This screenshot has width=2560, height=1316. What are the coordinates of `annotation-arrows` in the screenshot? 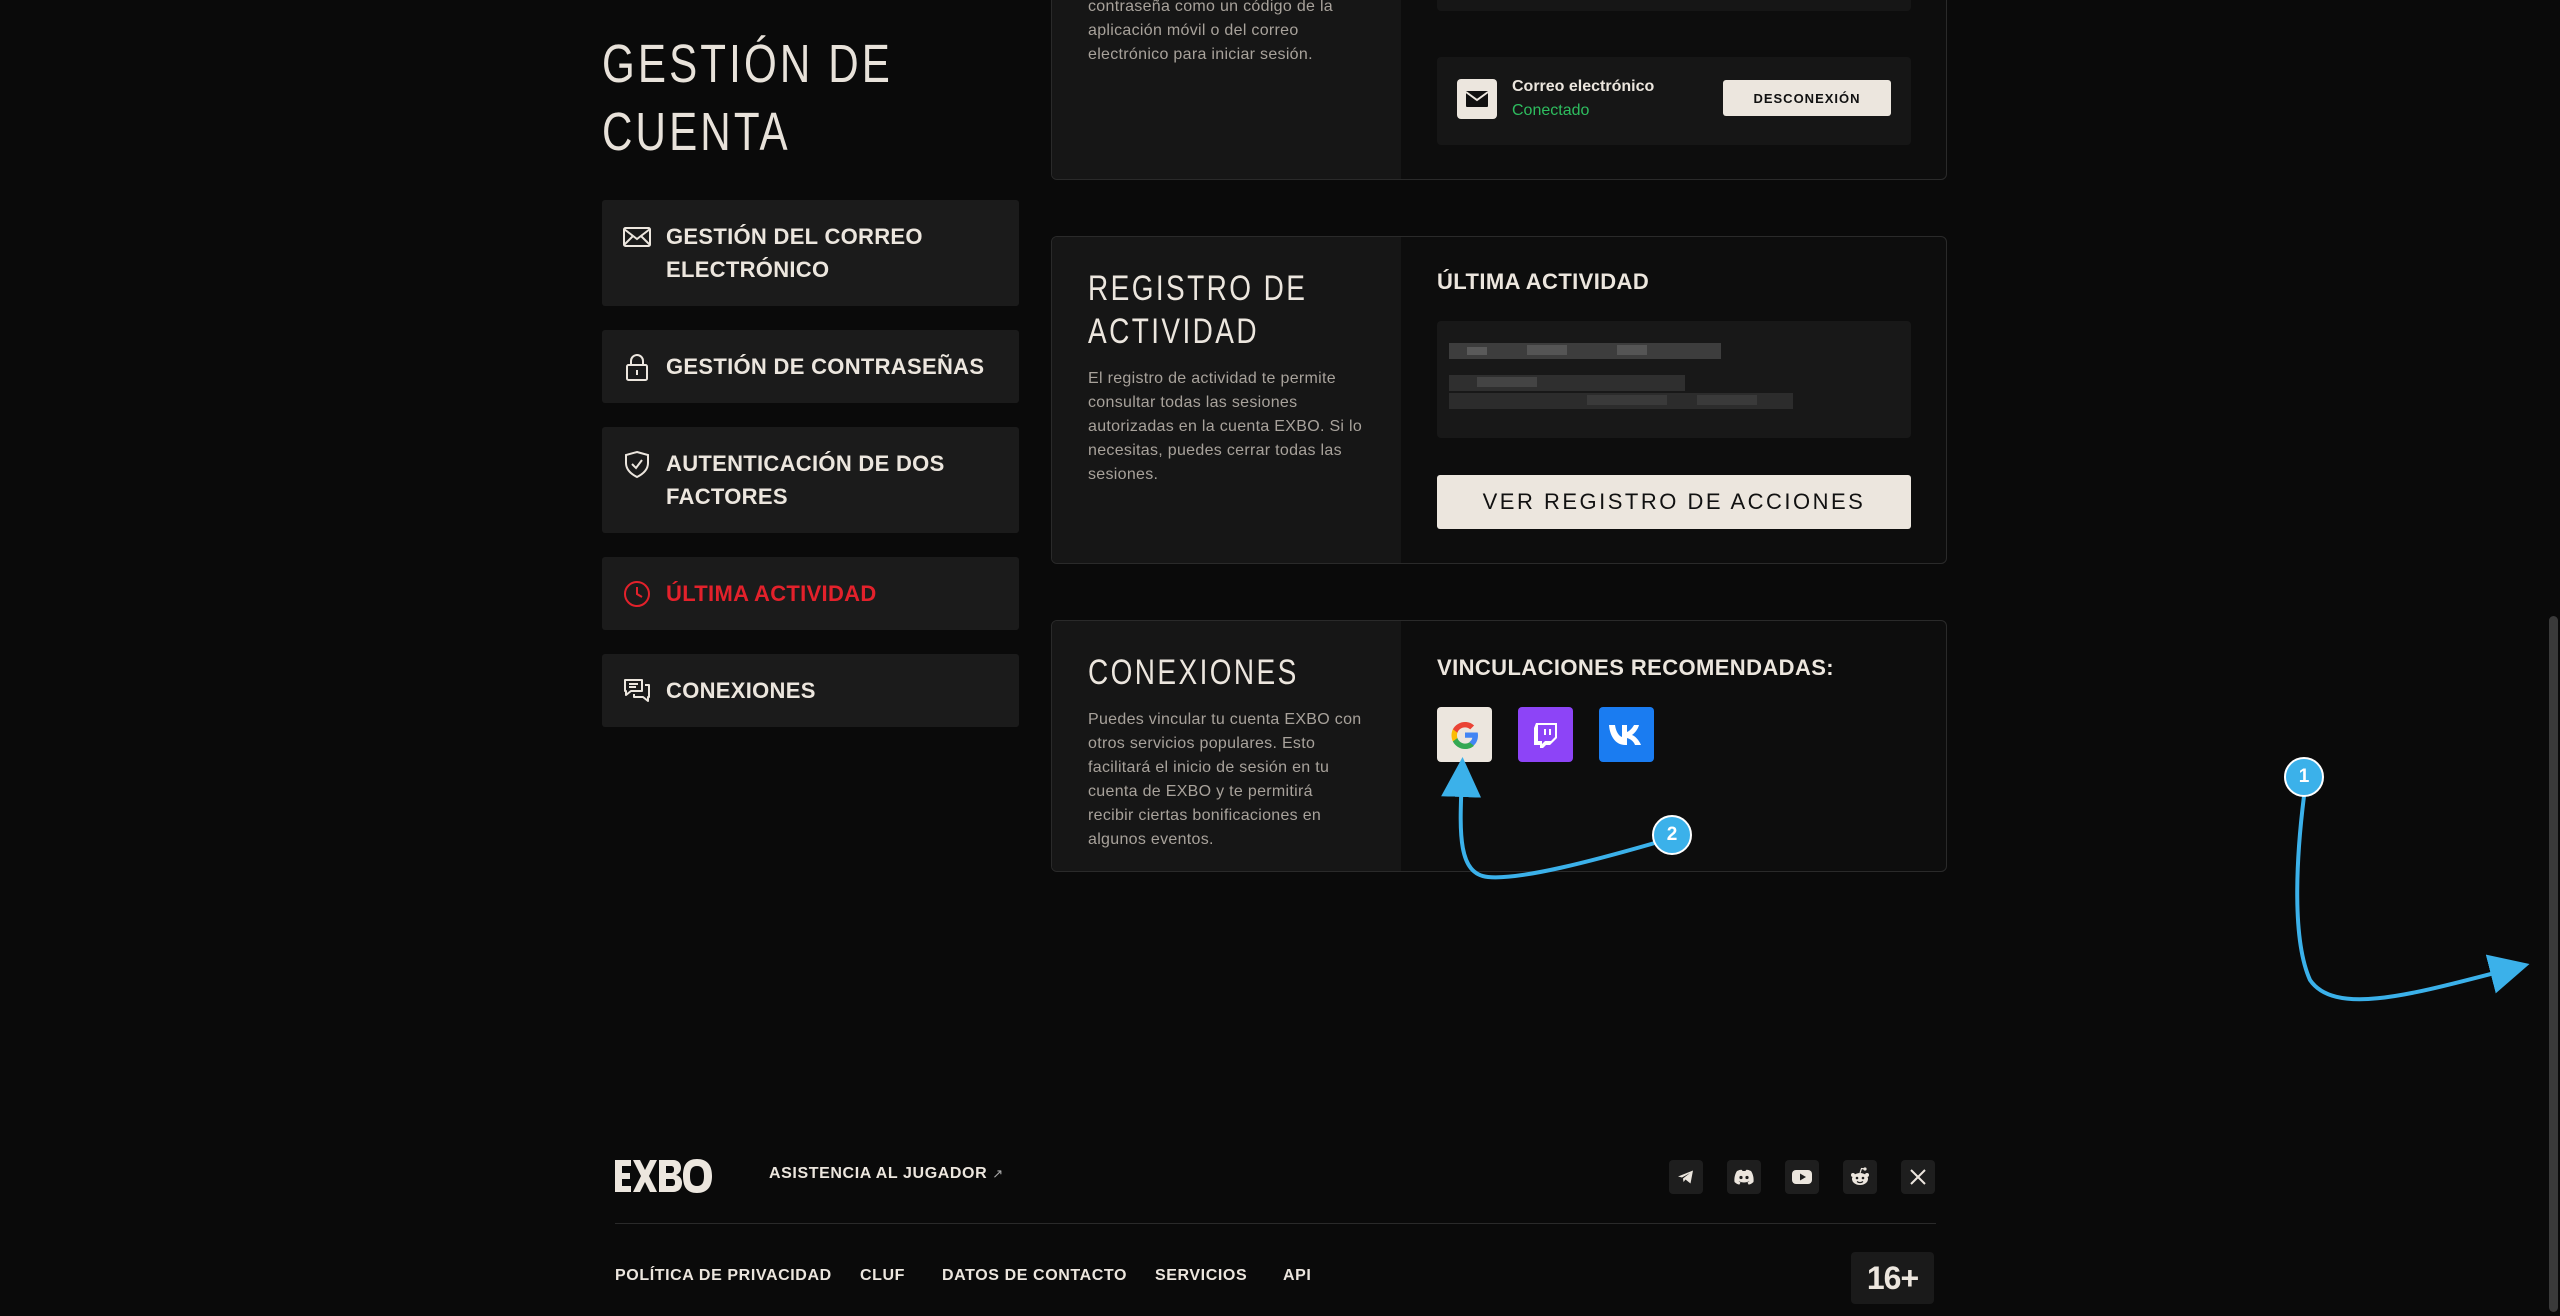 It's located at (1985, 879).